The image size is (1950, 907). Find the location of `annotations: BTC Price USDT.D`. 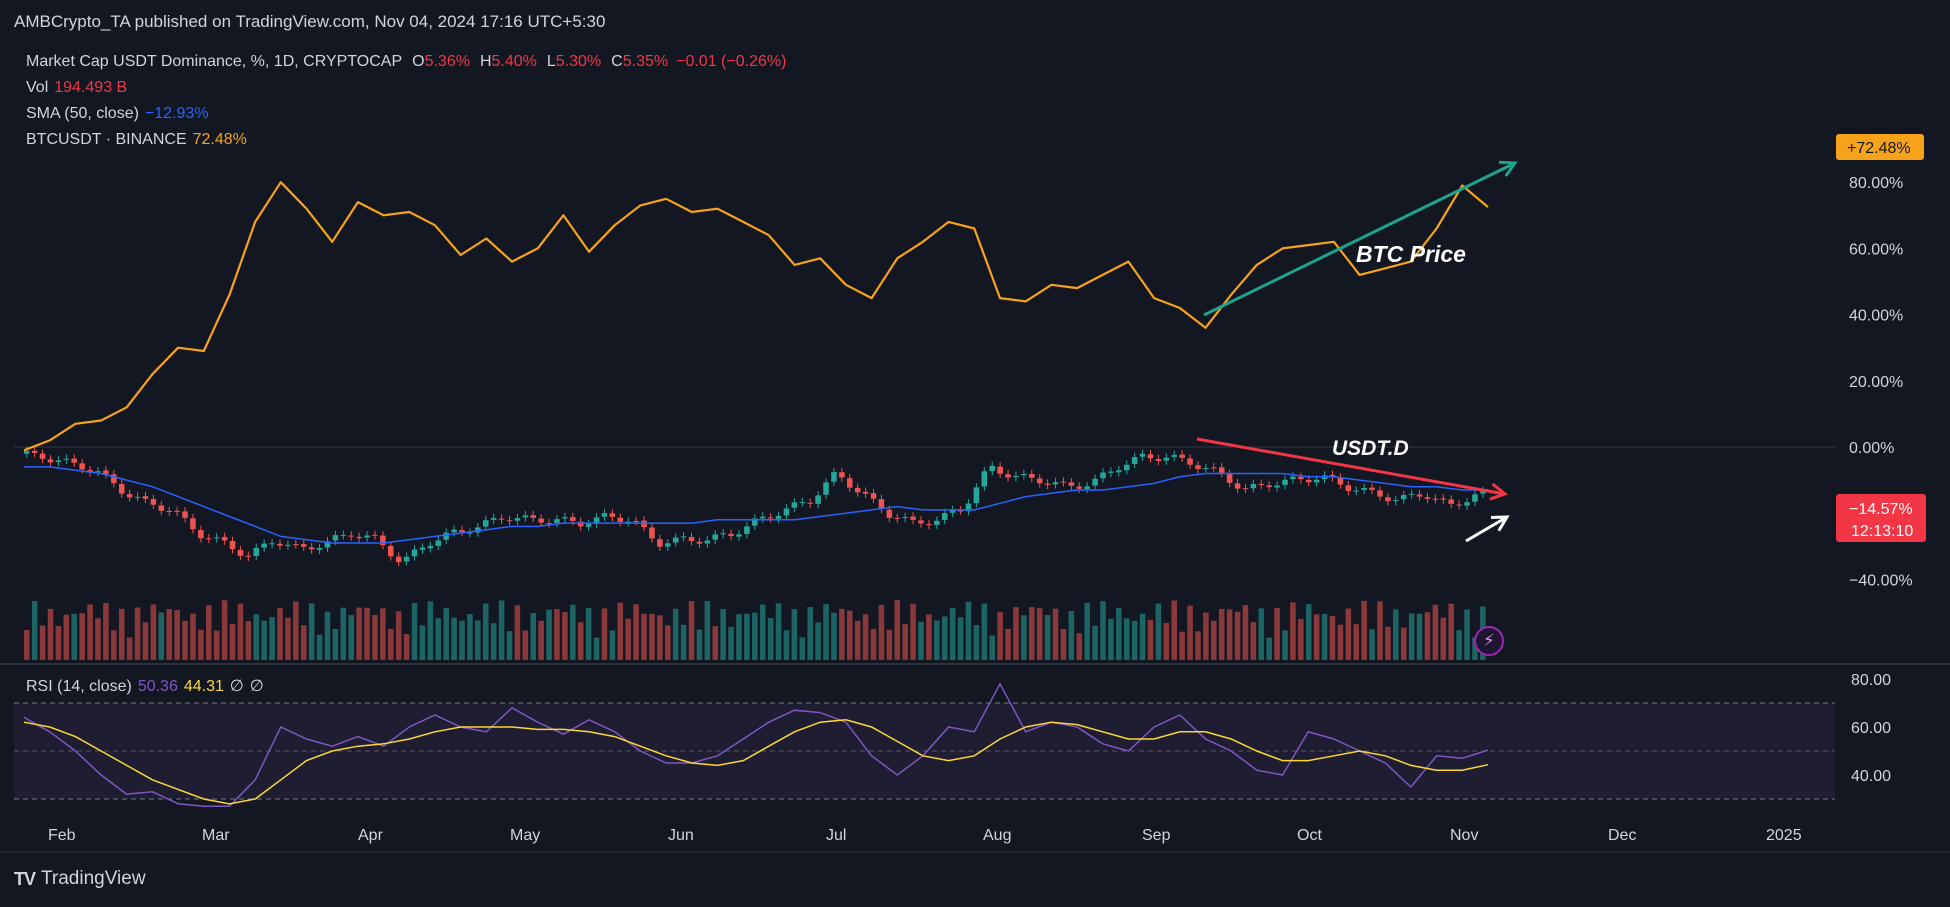

annotations: BTC Price USDT.D is located at coordinates (1357, 351).